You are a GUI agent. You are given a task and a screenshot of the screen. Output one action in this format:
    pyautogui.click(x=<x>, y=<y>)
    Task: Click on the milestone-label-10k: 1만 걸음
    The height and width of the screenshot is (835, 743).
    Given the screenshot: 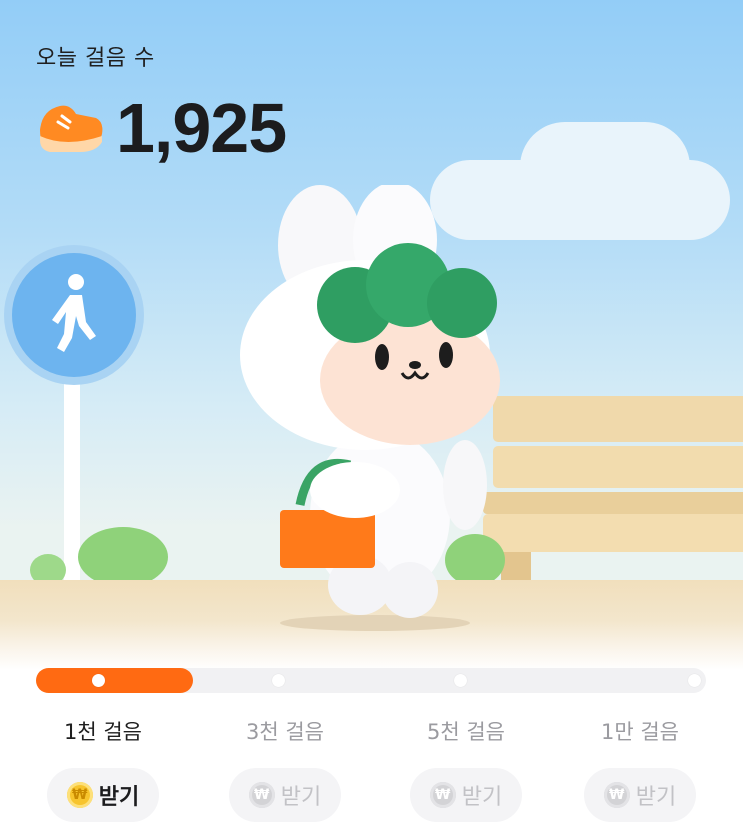 What is the action you would take?
    pyautogui.click(x=640, y=732)
    